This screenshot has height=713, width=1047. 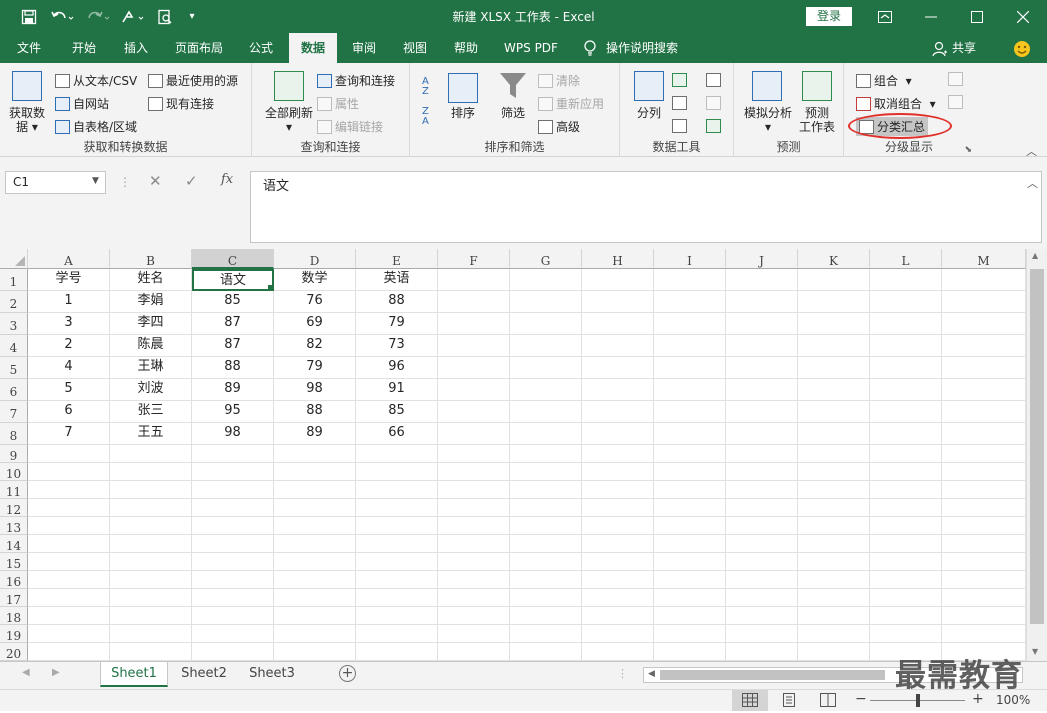 What do you see at coordinates (649, 86) in the screenshot?
I see `text-to-columns-icon` at bounding box center [649, 86].